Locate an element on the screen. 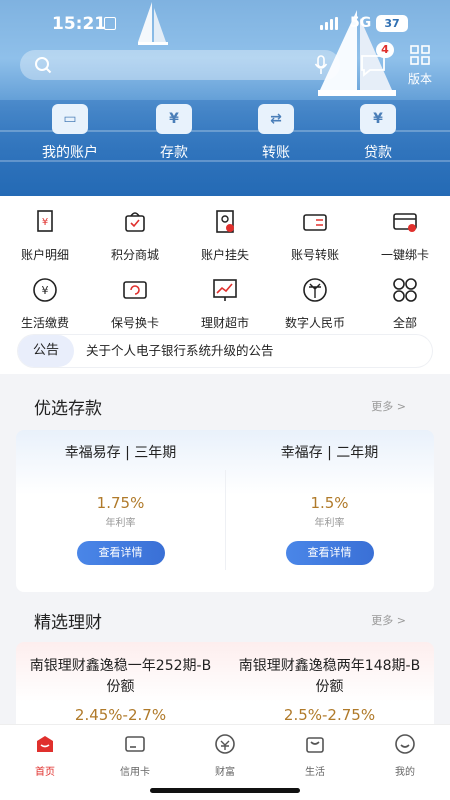 Image resolution: width=450 pixels, height=800 pixels. deposit-rate: 1.5% is located at coordinates (329, 503).